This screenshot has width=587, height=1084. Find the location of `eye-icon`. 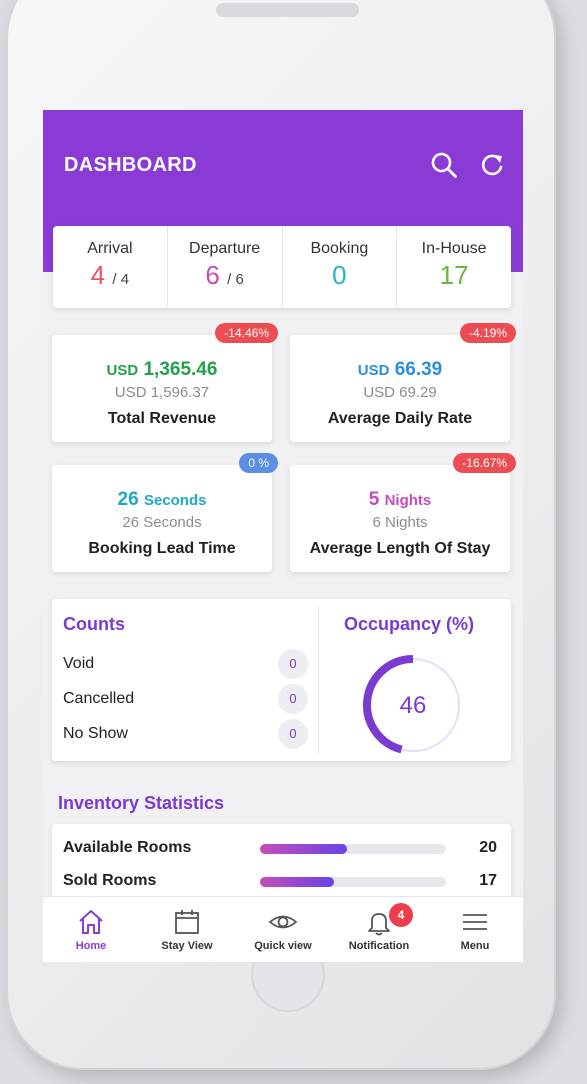

eye-icon is located at coordinates (283, 922).